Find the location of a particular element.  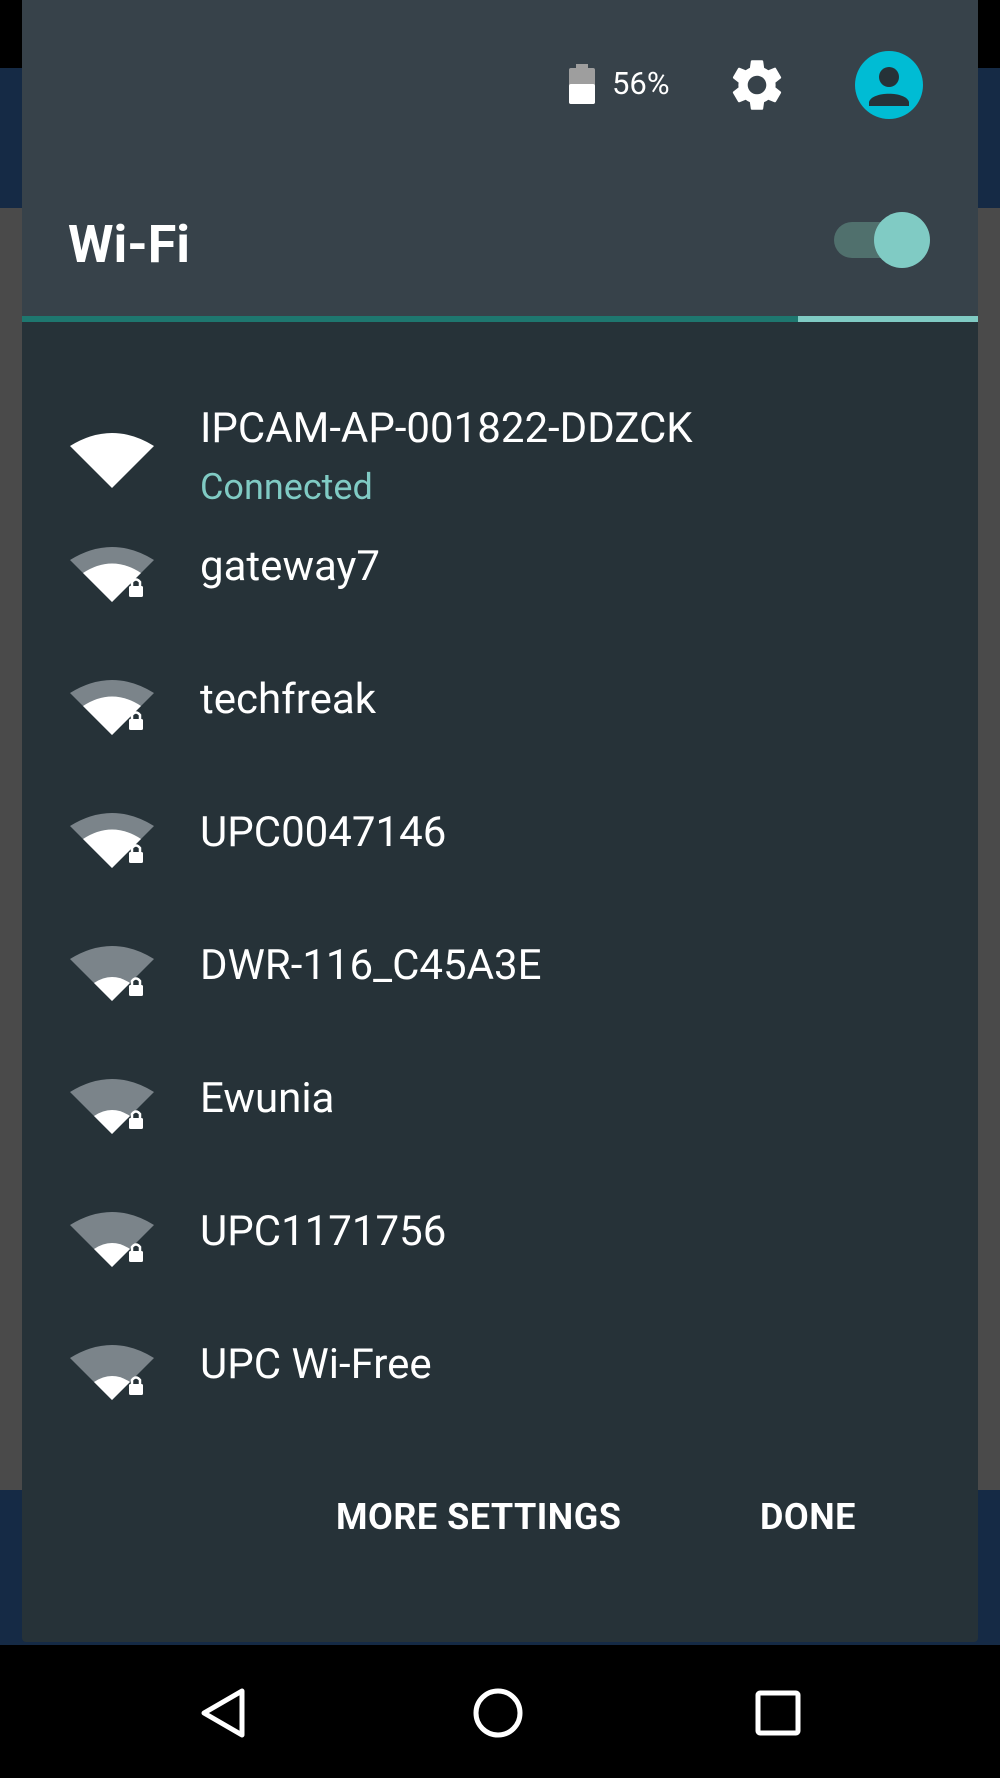

gear-icon is located at coordinates (757, 85).